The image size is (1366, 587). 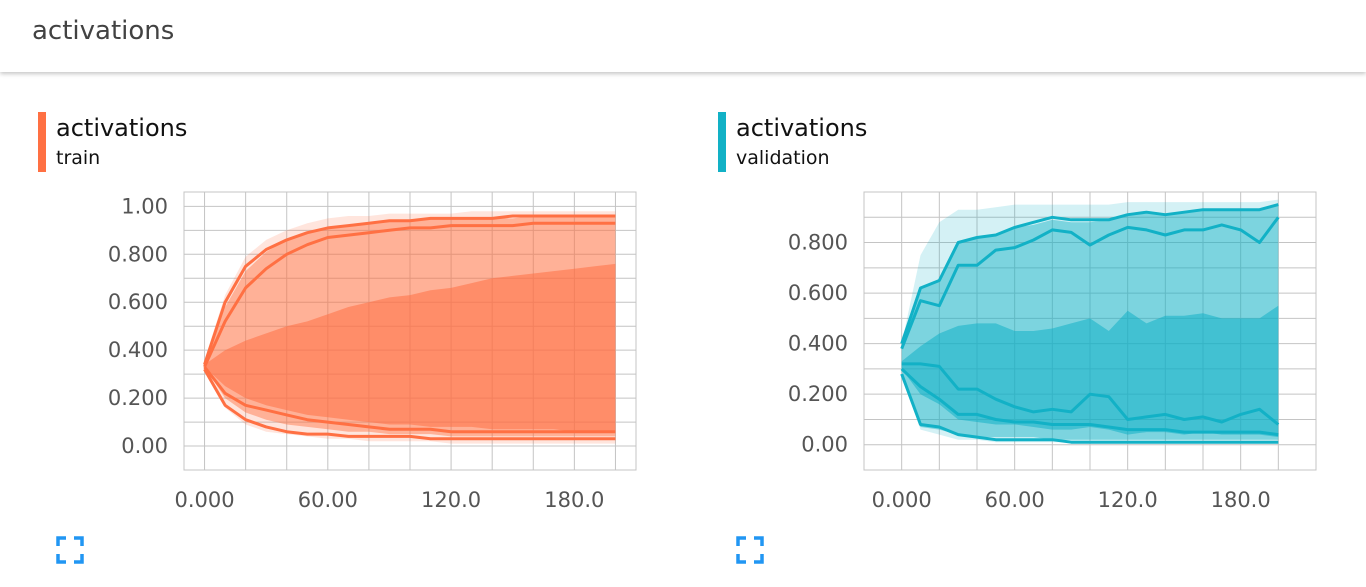 I want to click on card-subtitle: validation, so click(x=783, y=158).